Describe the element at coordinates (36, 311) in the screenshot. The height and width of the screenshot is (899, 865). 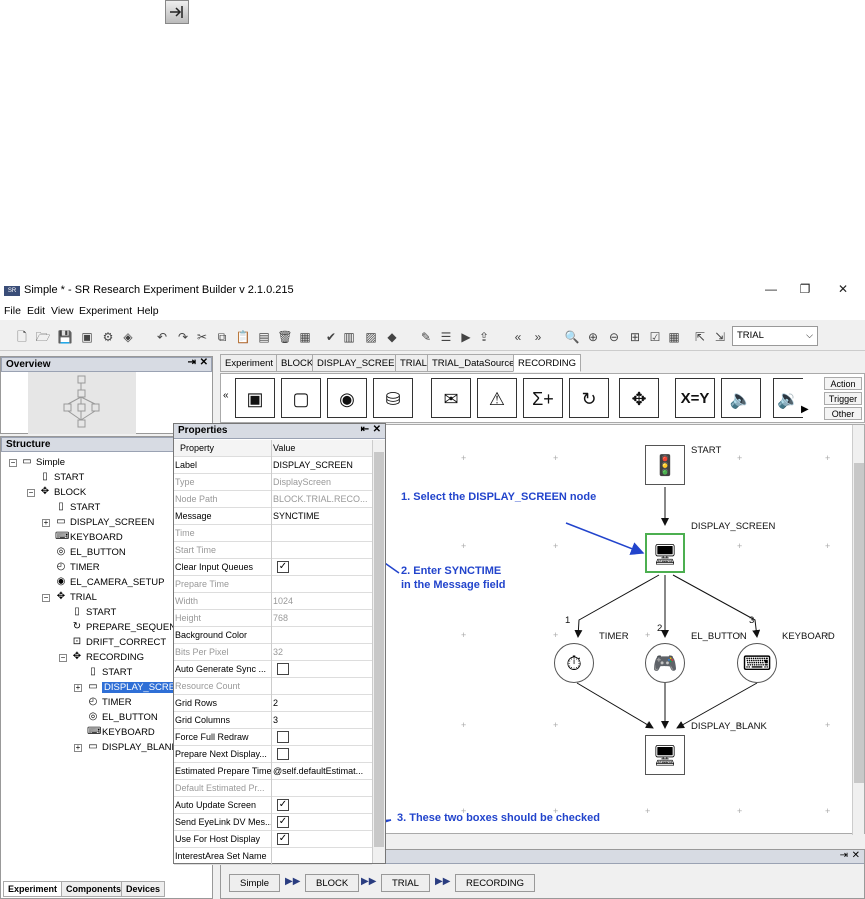
I see `menu-edit: Edit` at that location.